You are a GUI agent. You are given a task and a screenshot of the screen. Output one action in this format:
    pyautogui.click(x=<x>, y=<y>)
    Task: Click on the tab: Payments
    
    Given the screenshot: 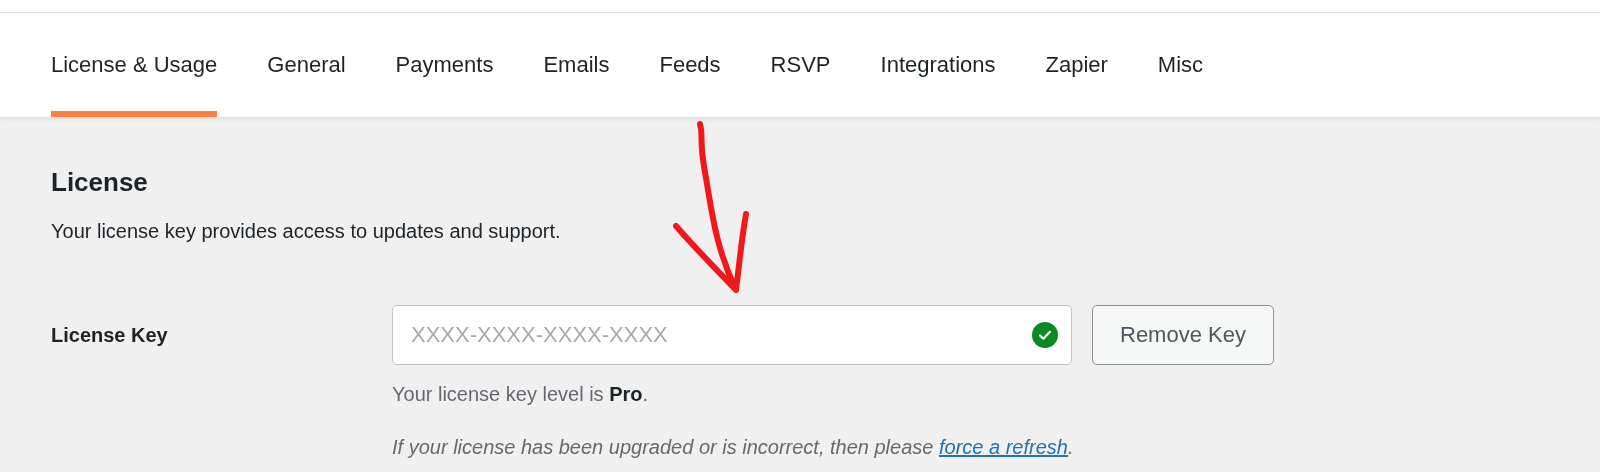 What is the action you would take?
    pyautogui.click(x=444, y=65)
    